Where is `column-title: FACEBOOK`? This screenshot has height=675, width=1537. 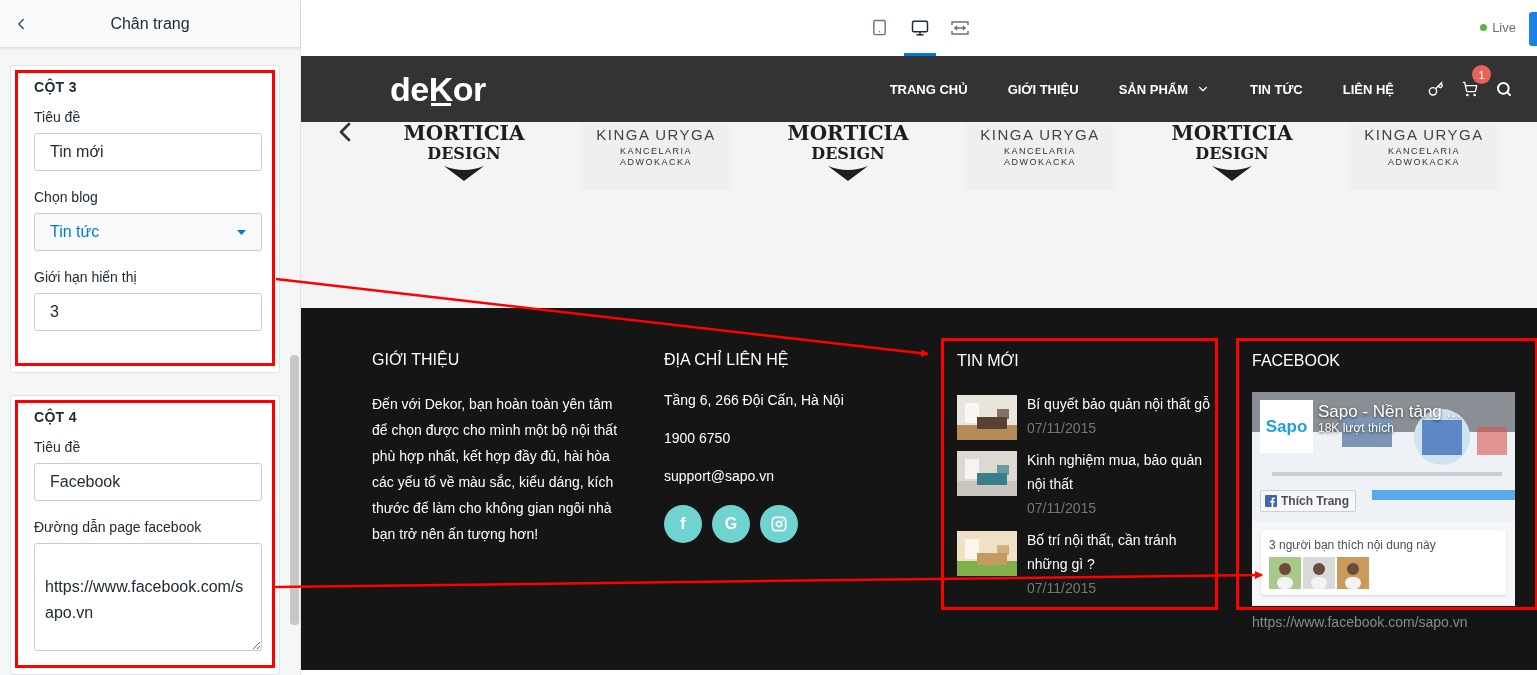
column-title: FACEBOOK is located at coordinates (1297, 361).